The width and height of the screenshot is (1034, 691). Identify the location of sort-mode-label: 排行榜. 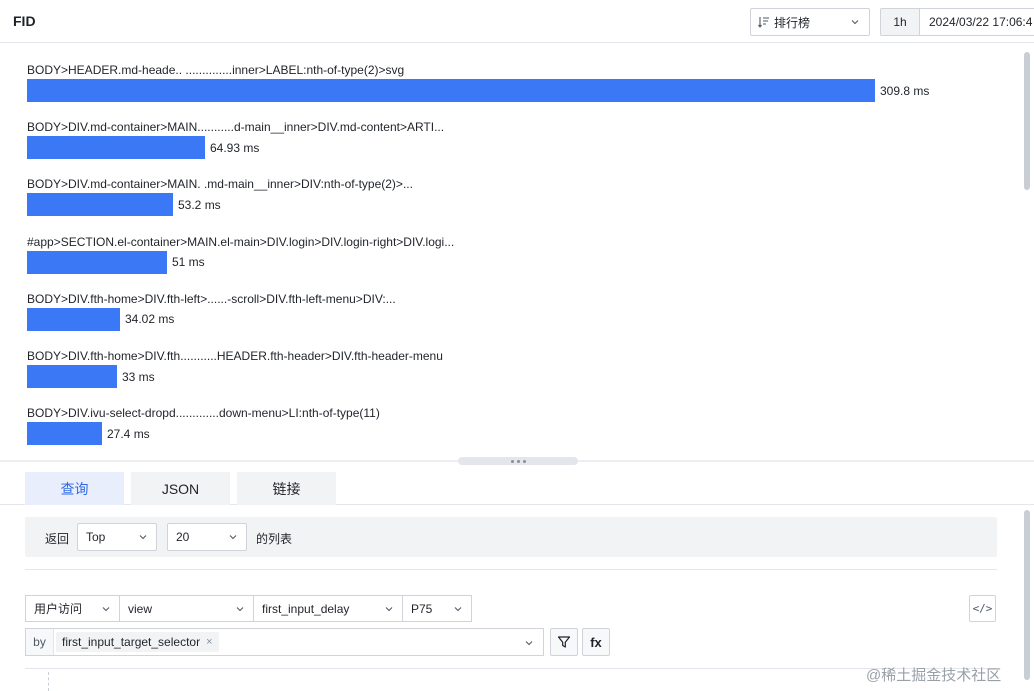
(792, 22).